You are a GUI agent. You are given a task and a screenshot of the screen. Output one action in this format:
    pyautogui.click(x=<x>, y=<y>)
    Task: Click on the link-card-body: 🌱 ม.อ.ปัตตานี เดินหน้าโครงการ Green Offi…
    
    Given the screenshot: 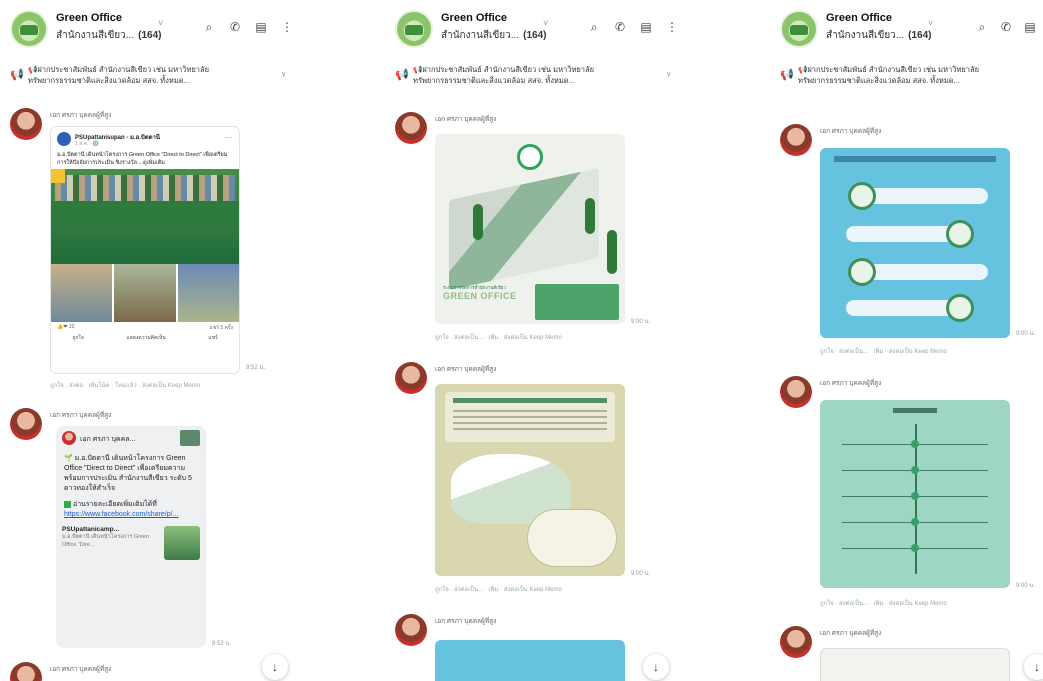 What is the action you would take?
    pyautogui.click(x=131, y=487)
    